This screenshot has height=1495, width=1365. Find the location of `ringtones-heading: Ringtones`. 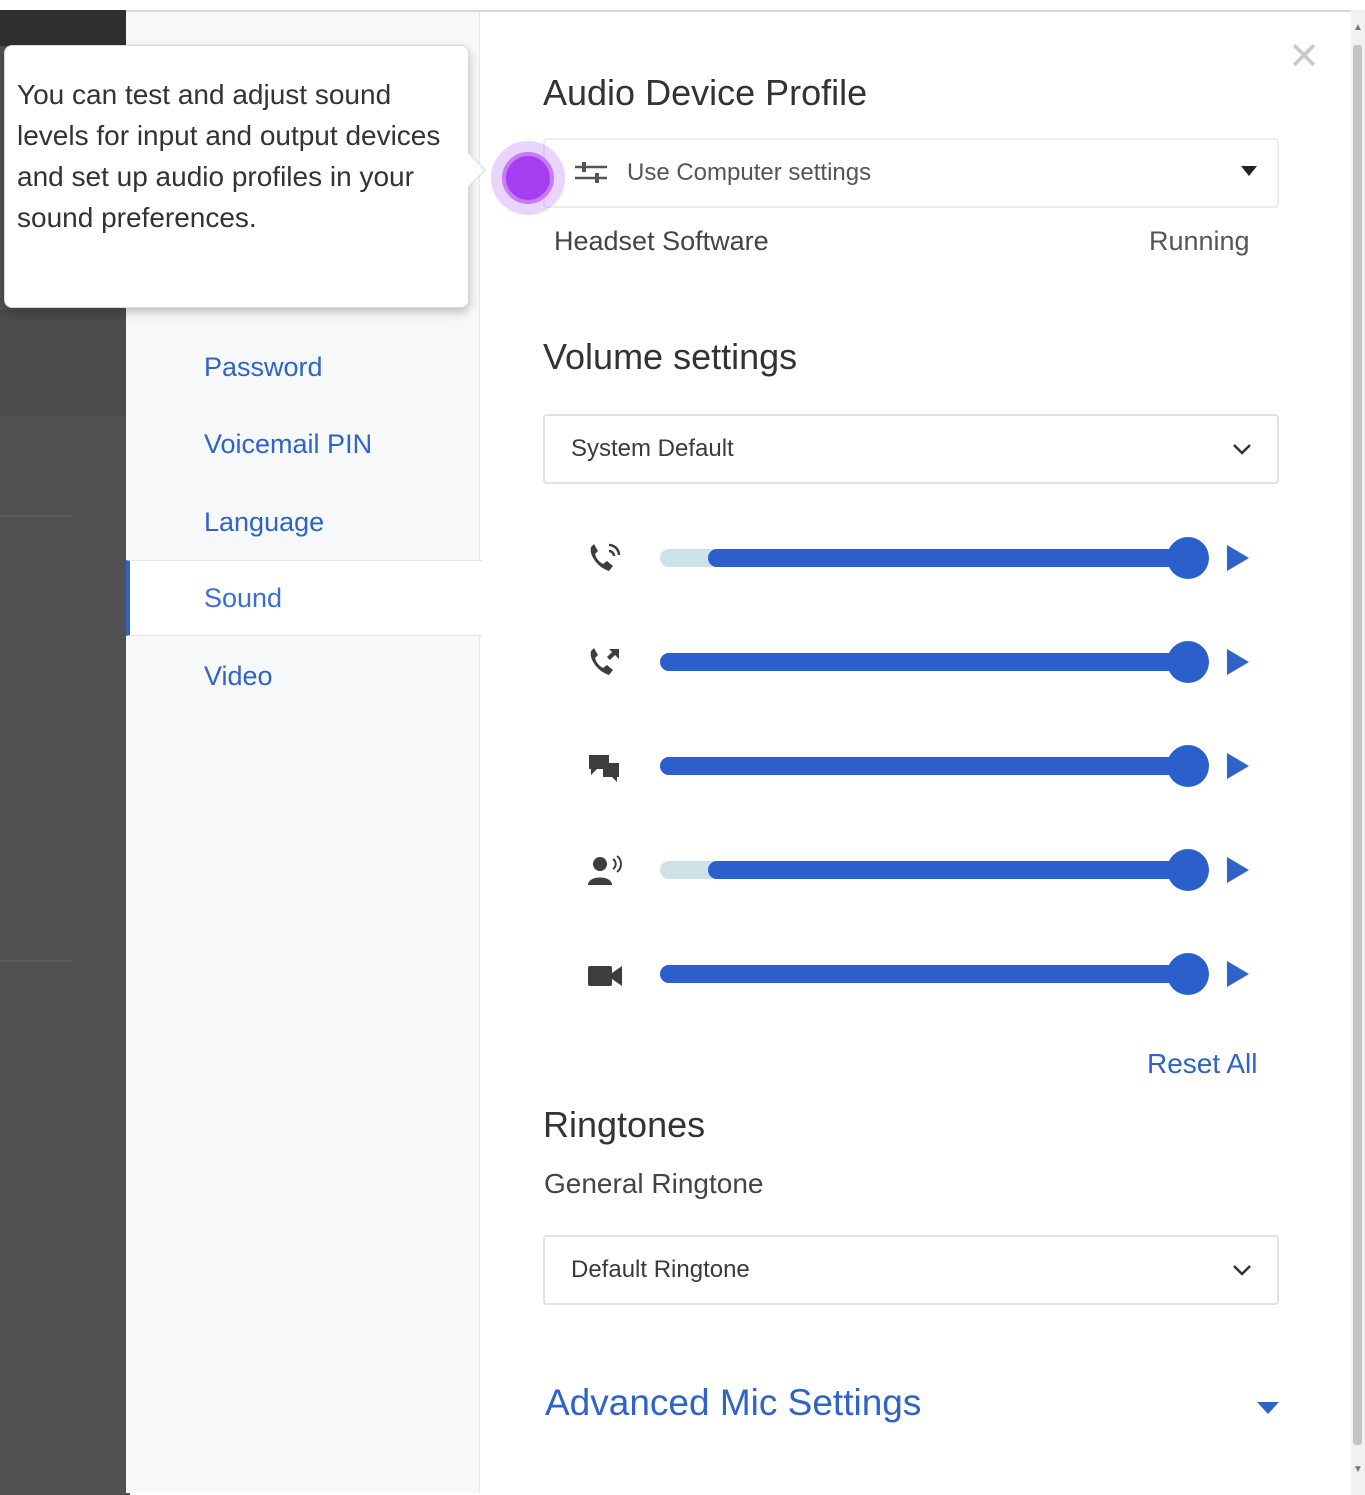

ringtones-heading: Ringtones is located at coordinates (624, 1124).